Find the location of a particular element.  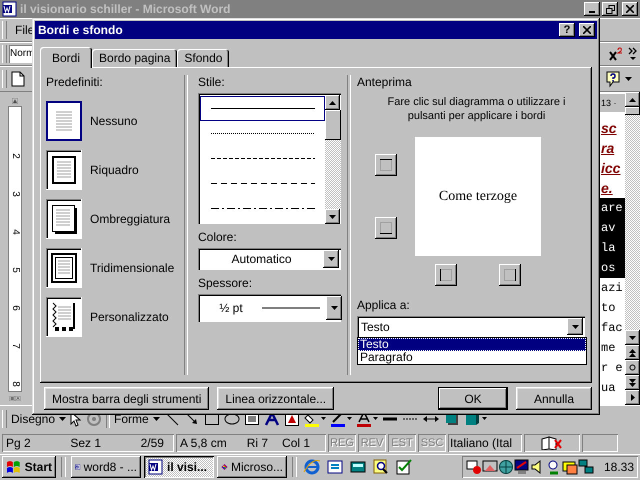

field-label: Spessore: is located at coordinates (226, 283).